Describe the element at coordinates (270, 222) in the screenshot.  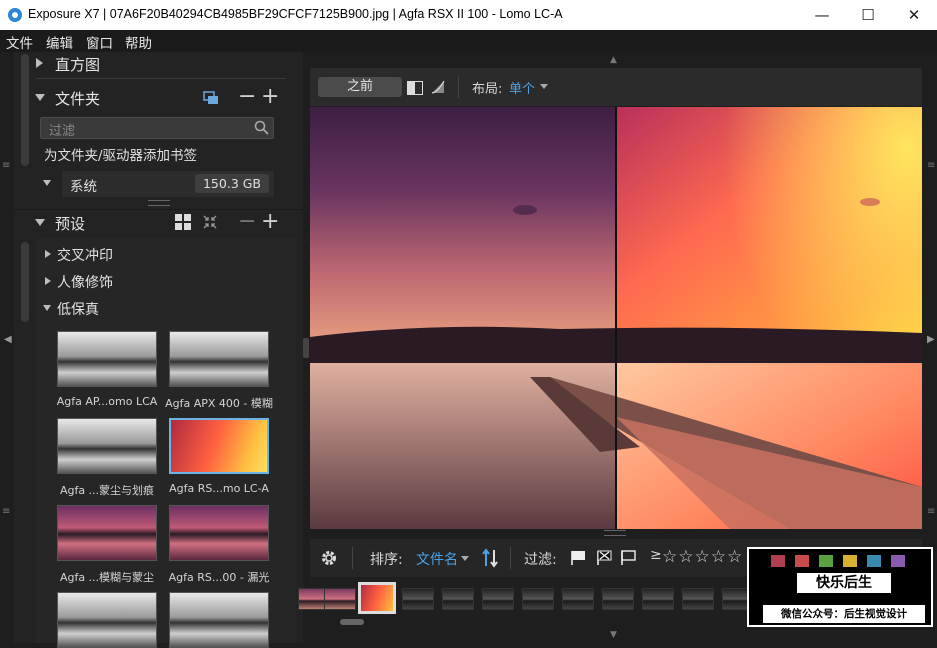
I see `add-preset-icon: +` at that location.